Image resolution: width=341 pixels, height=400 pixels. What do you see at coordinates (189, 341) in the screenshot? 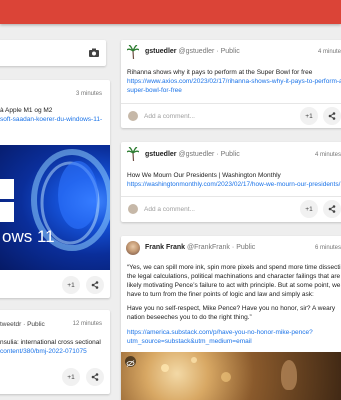
I see `post-link-cont: utm_source=substack&utm_medium=email` at bounding box center [189, 341].